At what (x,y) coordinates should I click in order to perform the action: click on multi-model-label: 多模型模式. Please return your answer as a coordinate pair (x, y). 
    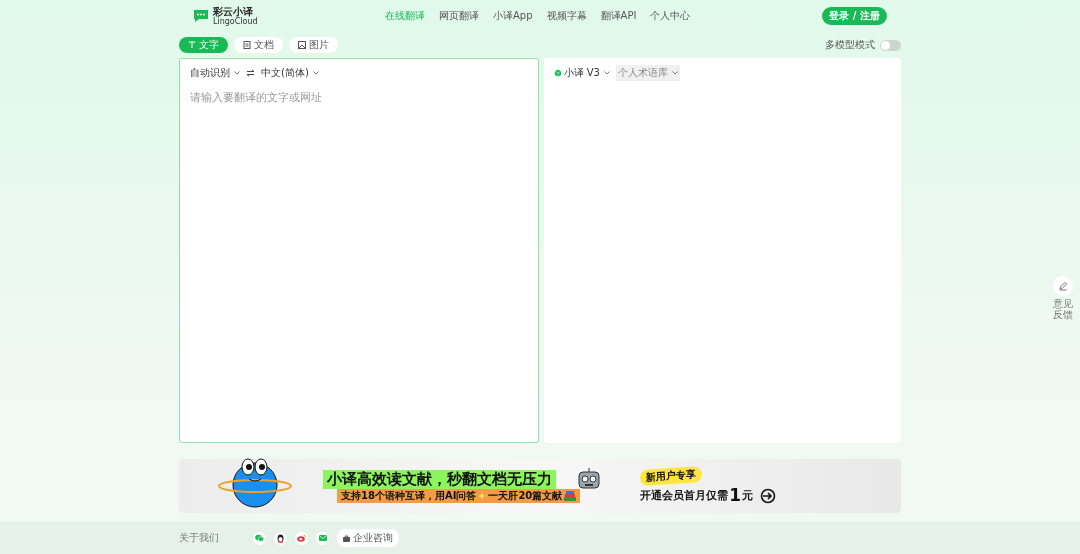
    Looking at the image, I should click on (850, 45).